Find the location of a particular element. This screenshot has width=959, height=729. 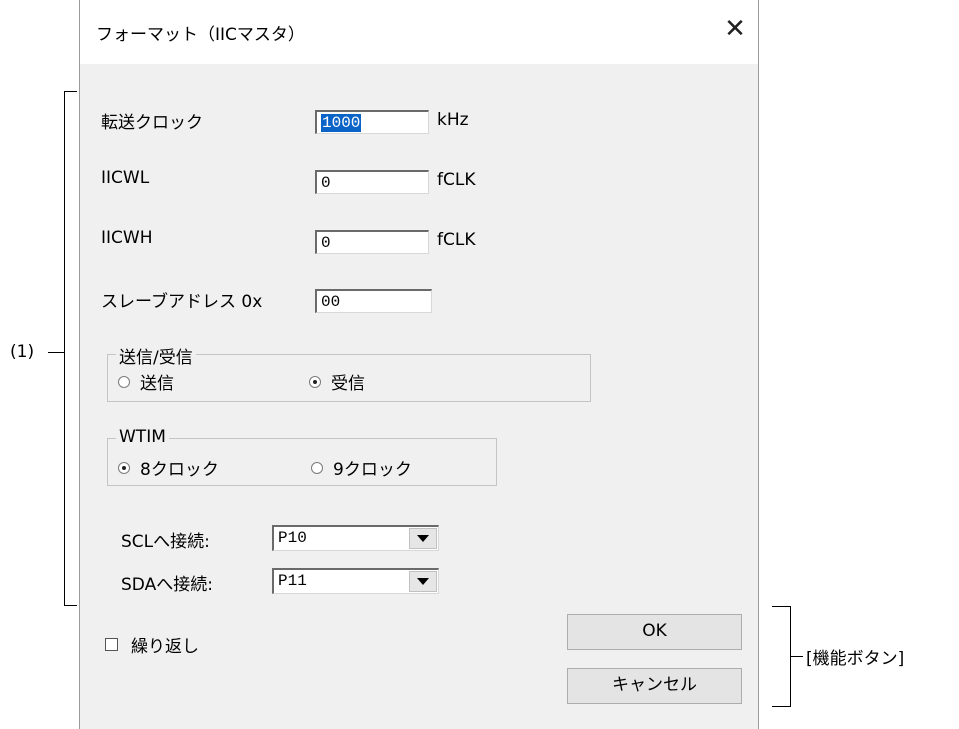

scl-connect-select: P10 is located at coordinates (355, 538).